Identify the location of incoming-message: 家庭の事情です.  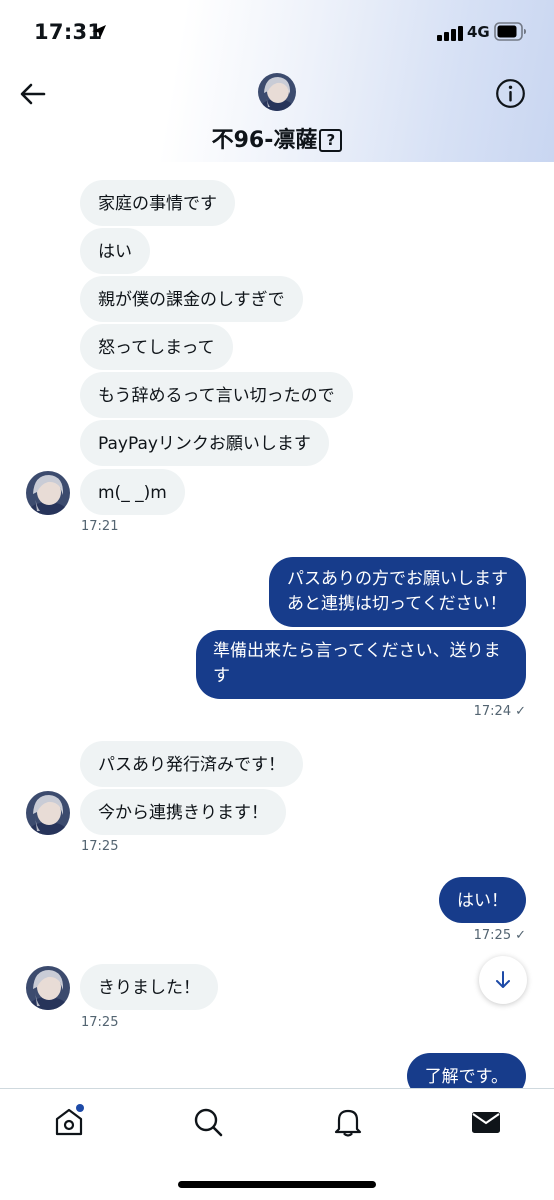
(157, 203).